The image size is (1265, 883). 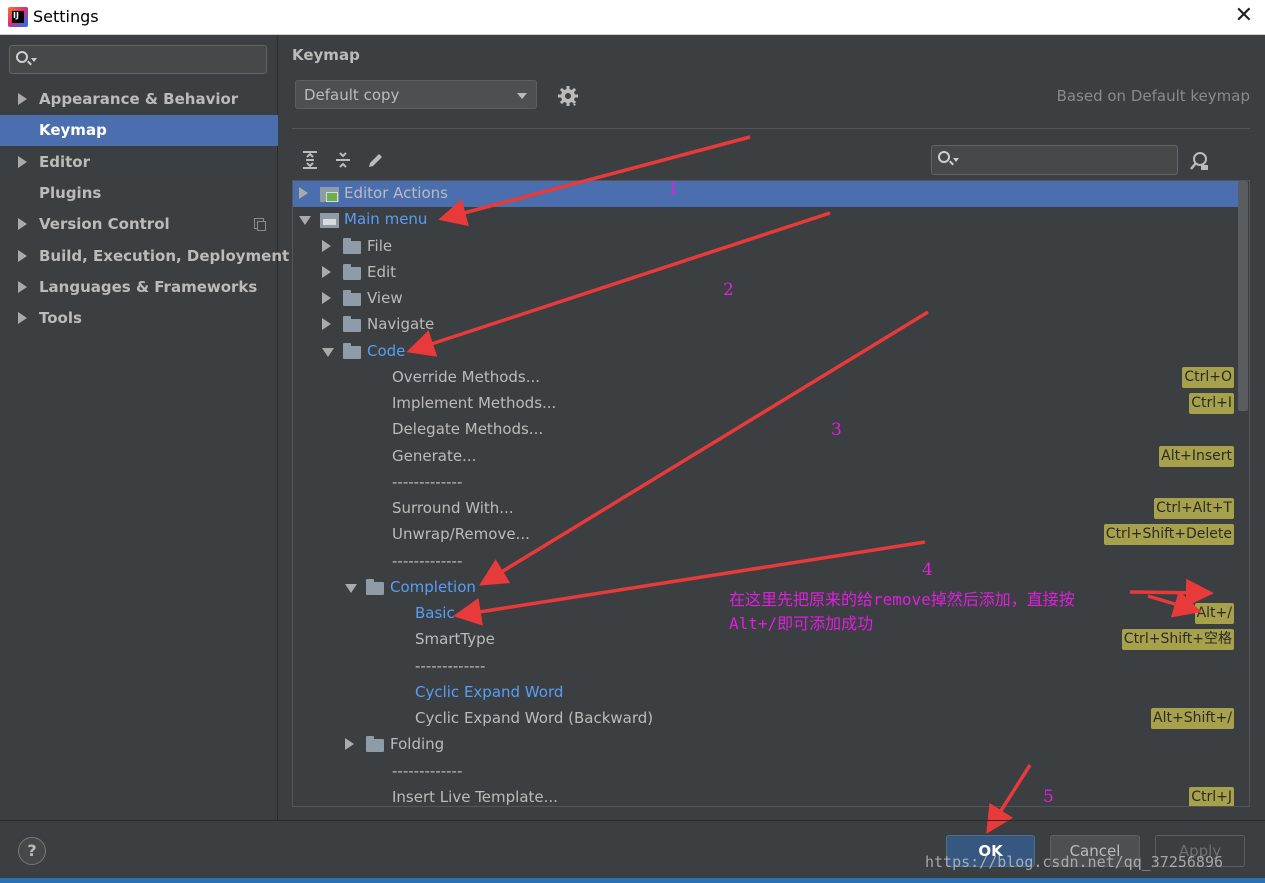 I want to click on help-button: ?, so click(x=32, y=851).